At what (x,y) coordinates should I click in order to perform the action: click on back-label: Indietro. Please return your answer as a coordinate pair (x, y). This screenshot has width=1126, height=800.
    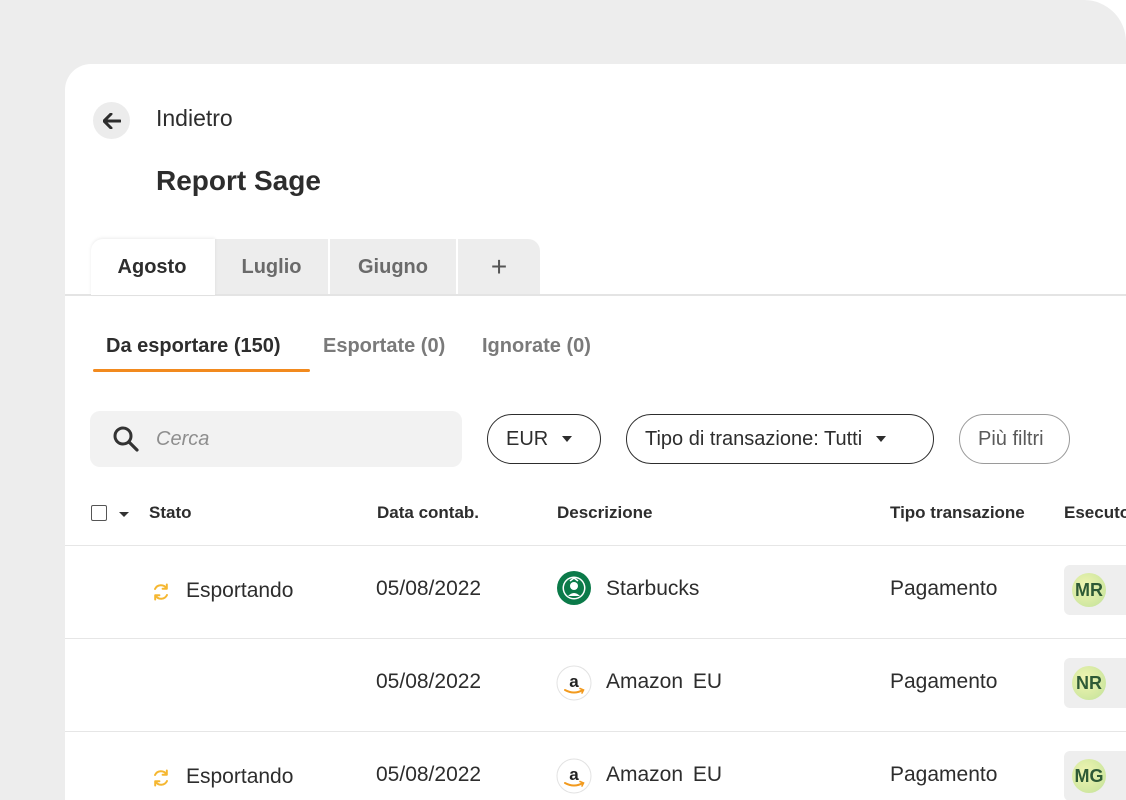
    Looking at the image, I should click on (194, 118).